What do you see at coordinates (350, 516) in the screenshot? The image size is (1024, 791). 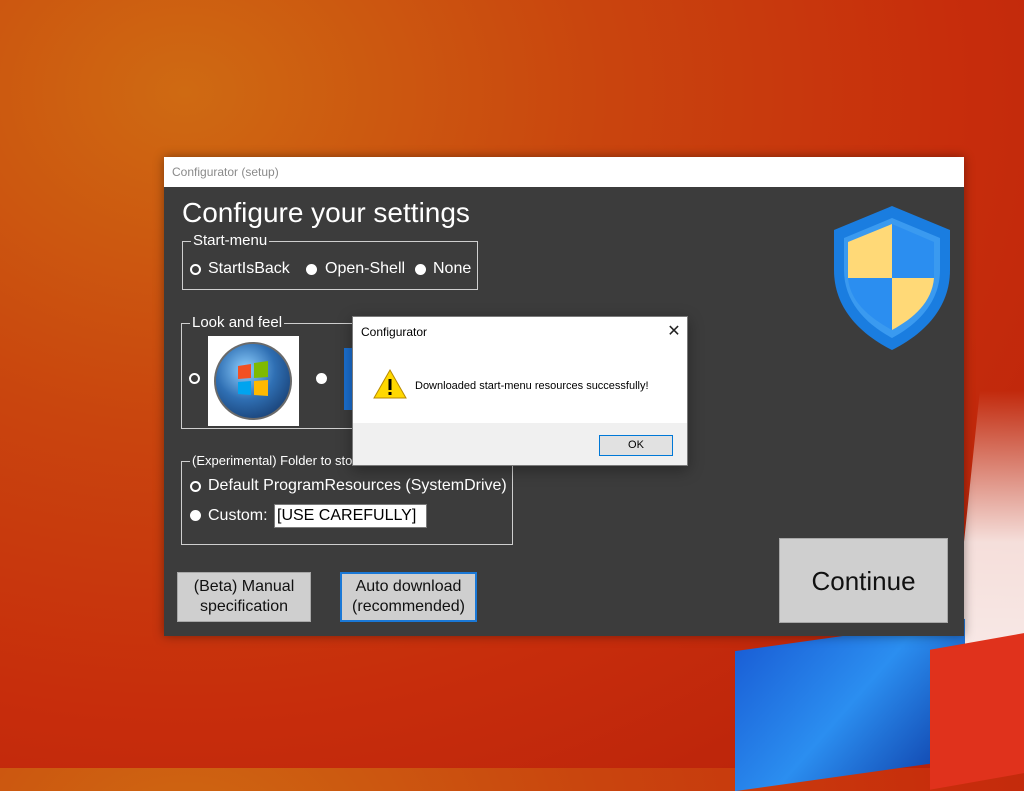 I see `custom-folder-input: [USE CAREFULLY]` at bounding box center [350, 516].